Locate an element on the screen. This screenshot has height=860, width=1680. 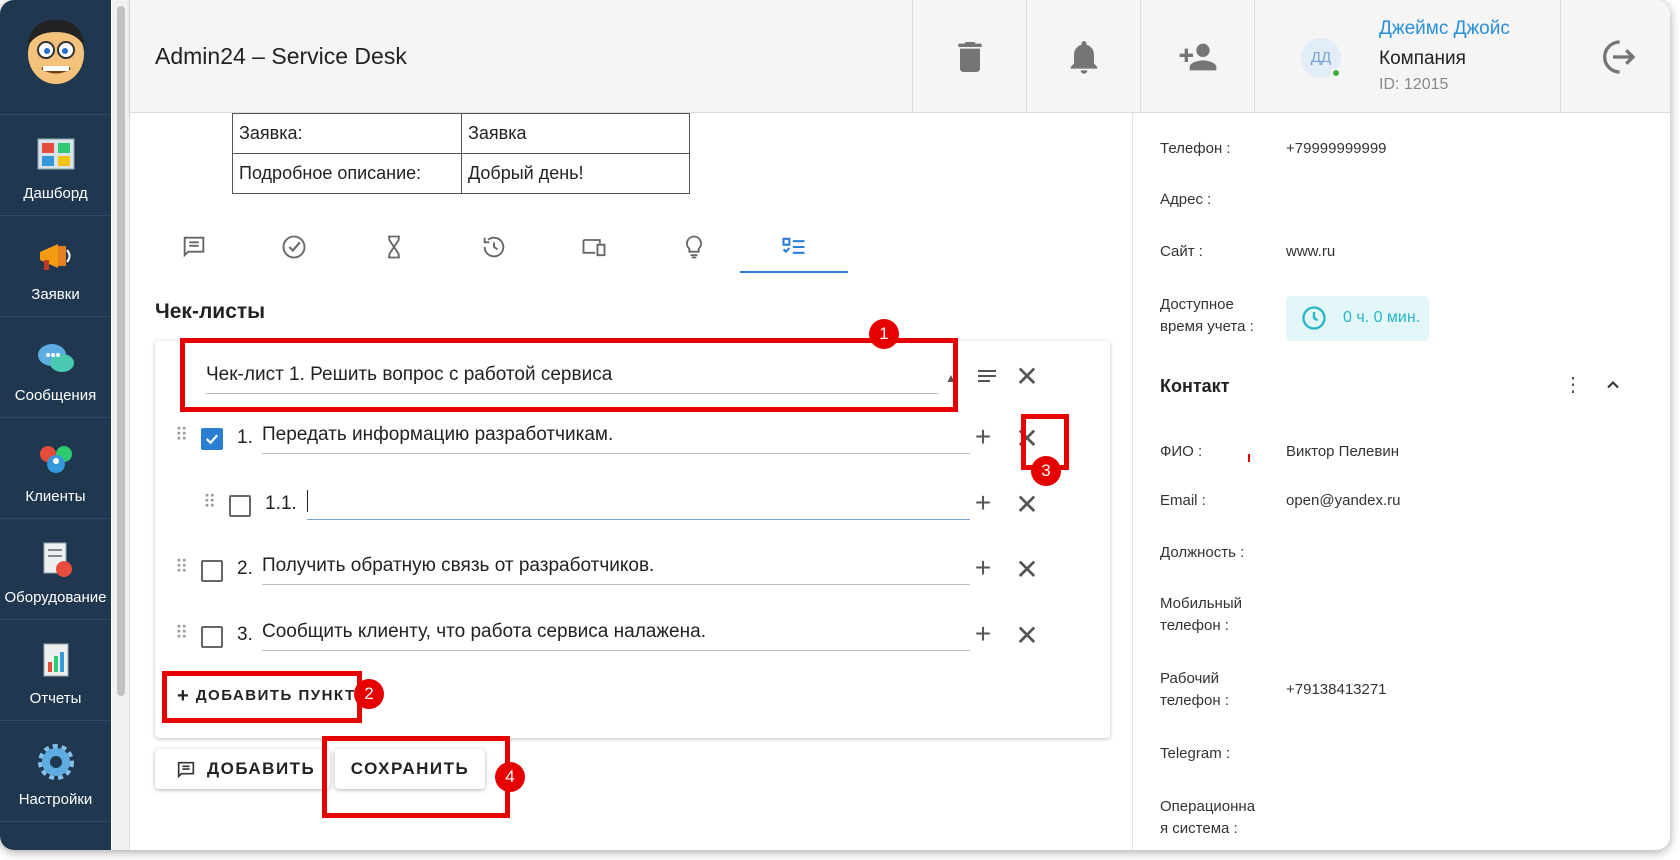
item-text-input: Передать информацию разработчикам. is located at coordinates (616, 438).